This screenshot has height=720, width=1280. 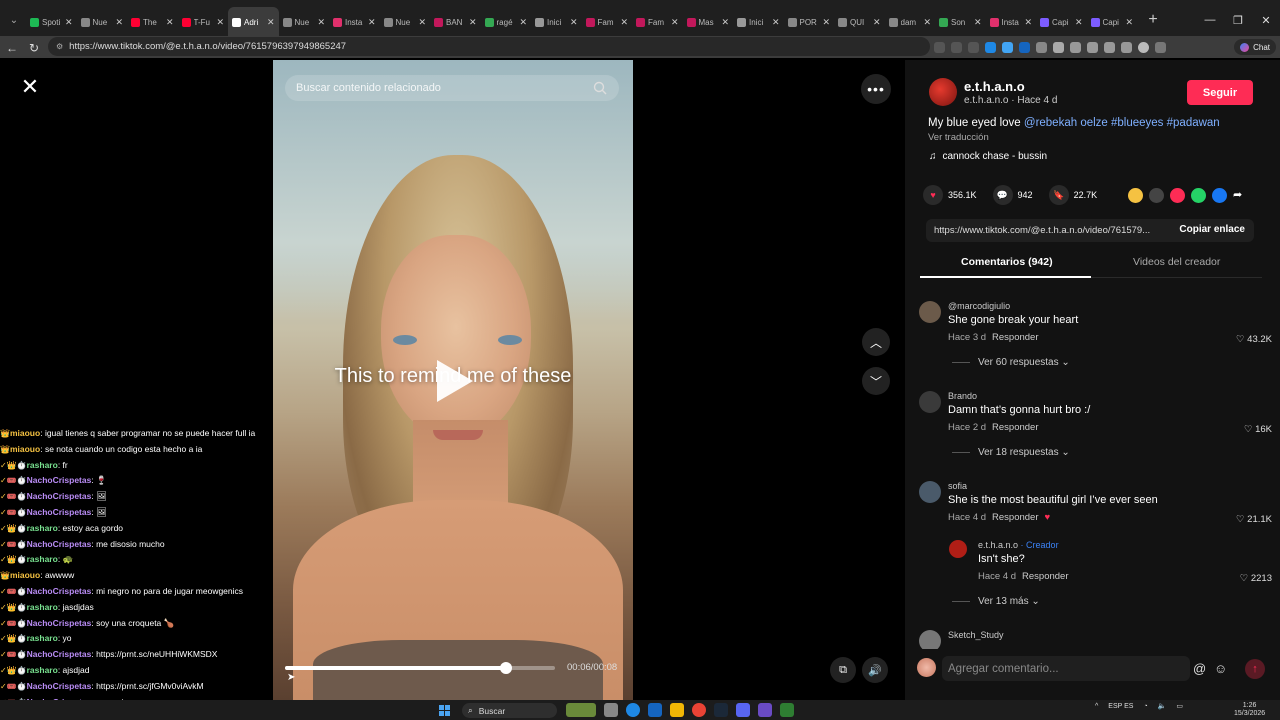 What do you see at coordinates (721, 710) in the screenshot?
I see `steam-icon` at bounding box center [721, 710].